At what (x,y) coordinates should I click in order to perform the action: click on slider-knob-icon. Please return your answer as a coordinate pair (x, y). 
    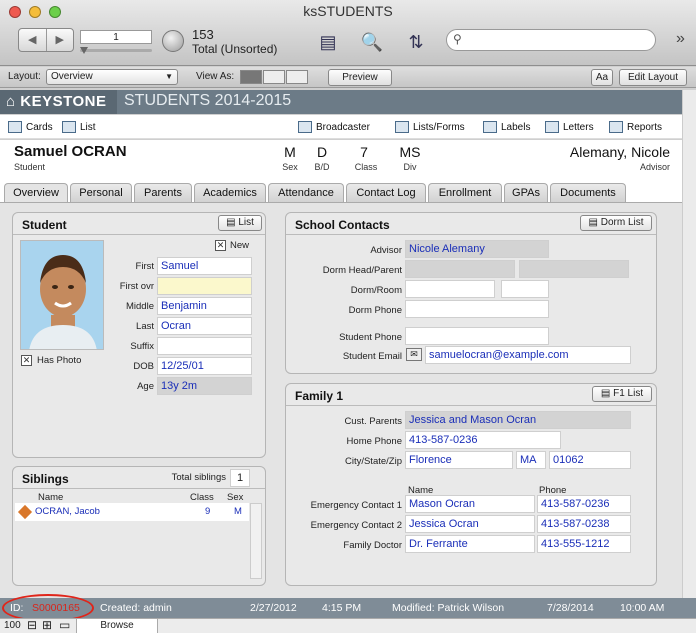
    Looking at the image, I should click on (84, 50).